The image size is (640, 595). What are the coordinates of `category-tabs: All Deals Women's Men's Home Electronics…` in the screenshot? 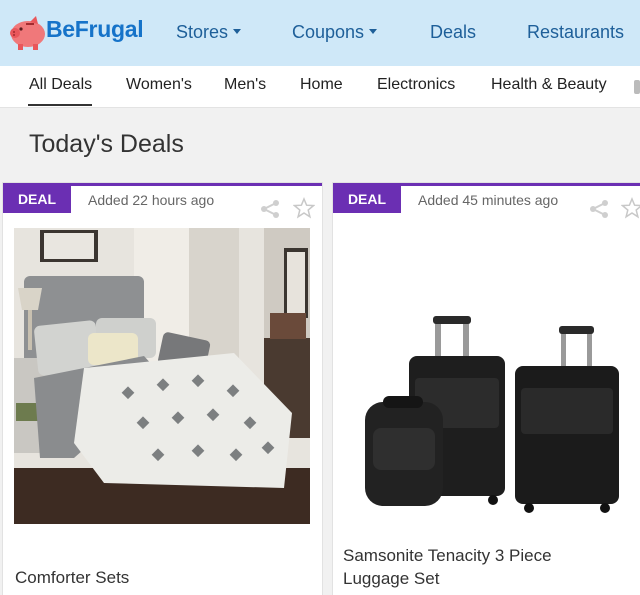 It's located at (320, 87).